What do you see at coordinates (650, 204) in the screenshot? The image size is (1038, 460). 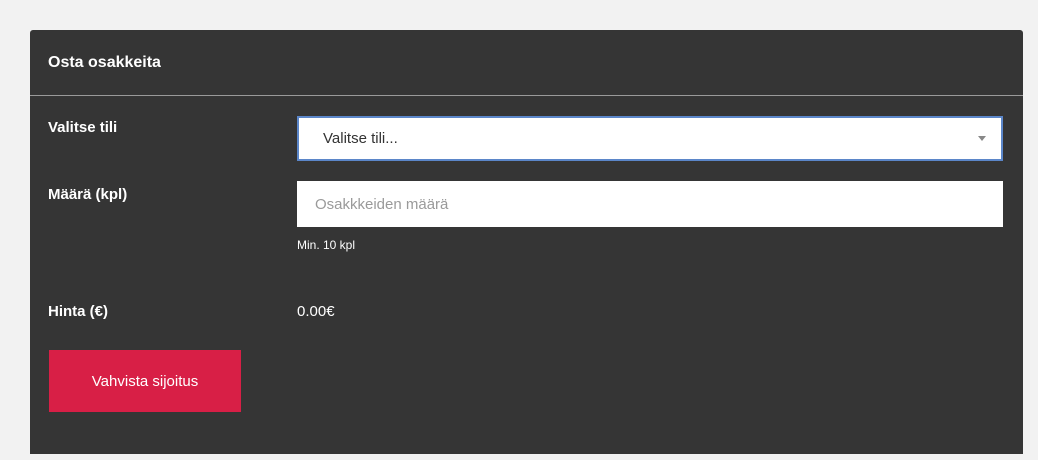 I see `amount-input` at bounding box center [650, 204].